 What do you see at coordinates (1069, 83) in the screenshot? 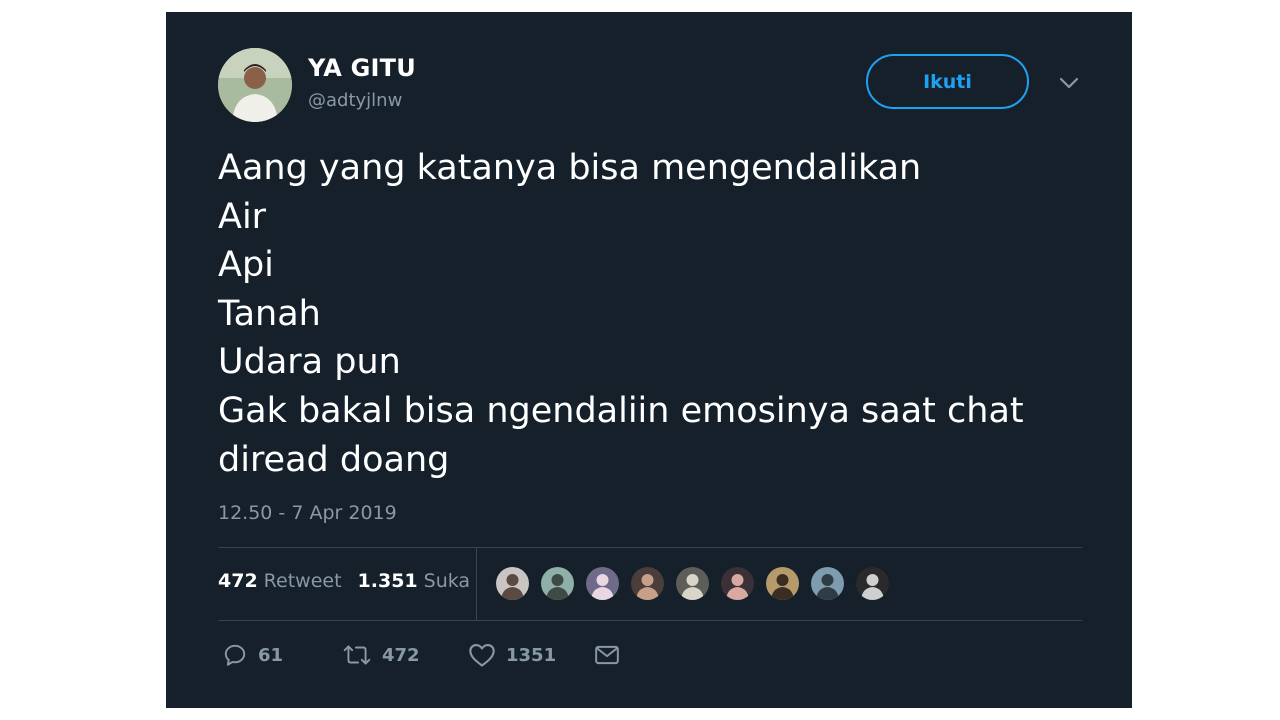
I see `chevron-down-icon` at bounding box center [1069, 83].